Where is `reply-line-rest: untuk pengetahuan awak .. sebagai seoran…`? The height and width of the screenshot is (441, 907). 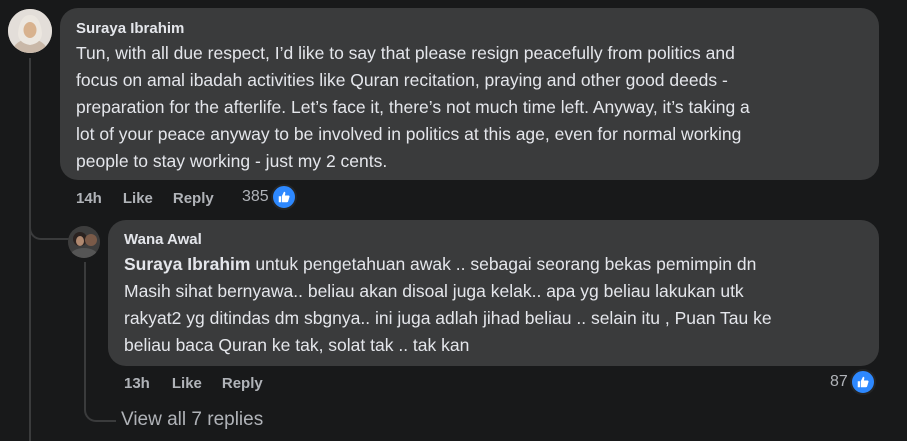 reply-line-rest: untuk pengetahuan awak .. sebagai seoran… is located at coordinates (503, 264).